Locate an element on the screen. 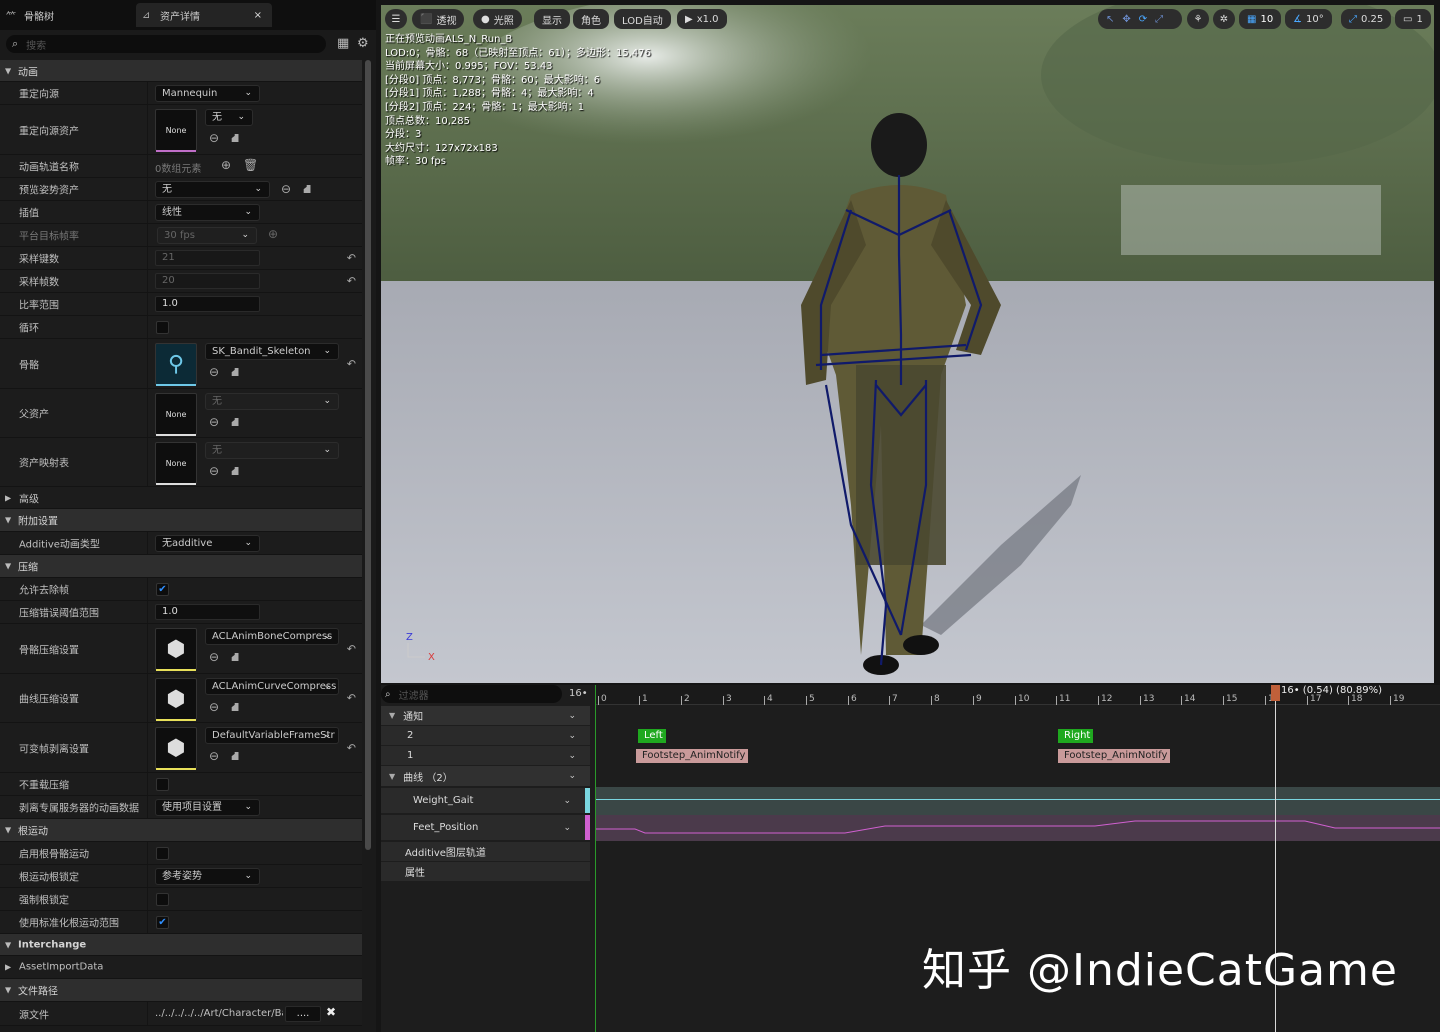 Image resolution: width=1440 pixels, height=1032 pixels. track-attributes: 属性 is located at coordinates (485, 871).